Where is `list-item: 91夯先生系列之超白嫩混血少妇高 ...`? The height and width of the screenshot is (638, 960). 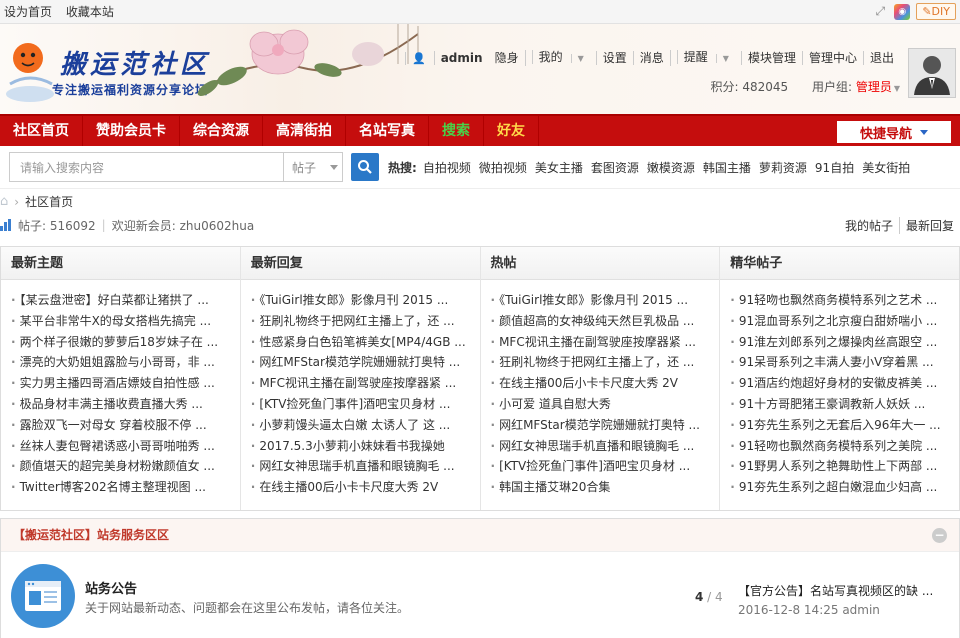 list-item: 91夯先生系列之超白嫩混血少妇高 ... is located at coordinates (840, 487).